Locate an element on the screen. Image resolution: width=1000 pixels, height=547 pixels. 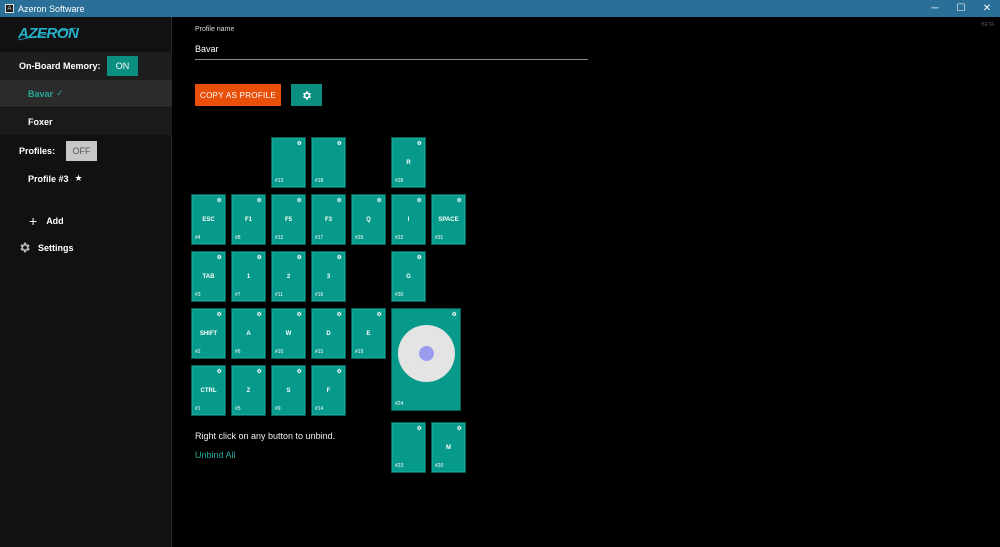
key-button: #18 is located at coordinates (328, 162).